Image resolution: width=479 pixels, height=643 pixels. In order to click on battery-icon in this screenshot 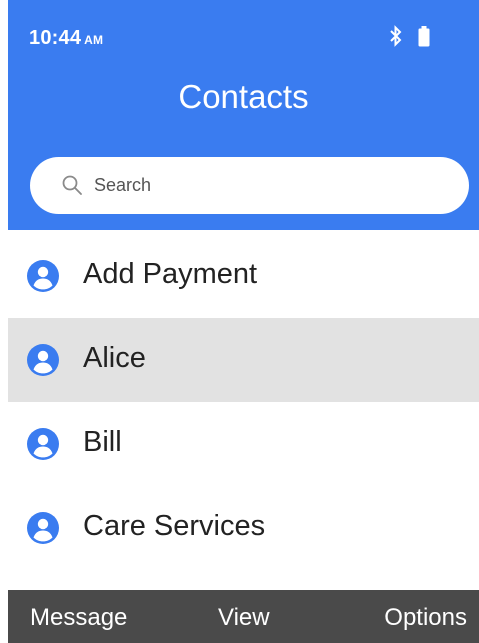, I will do `click(424, 36)`.